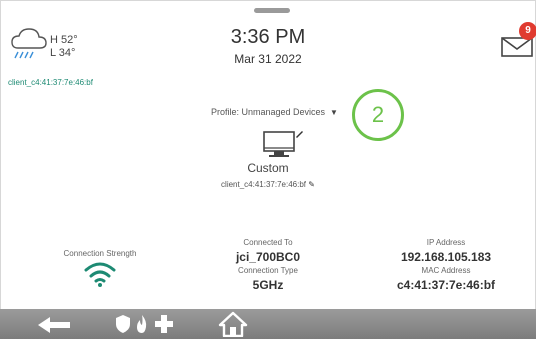 The height and width of the screenshot is (339, 536). I want to click on notification-badge: 9, so click(527, 31).